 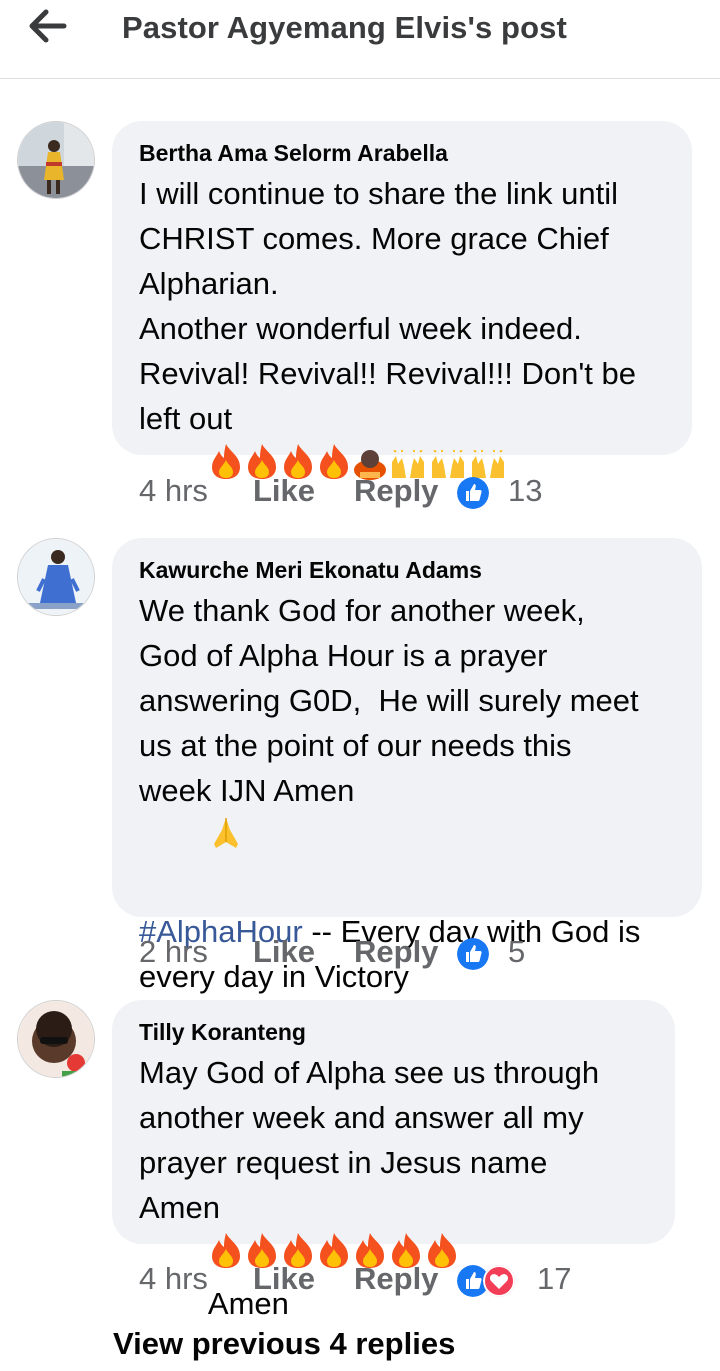 What do you see at coordinates (499, 1281) in the screenshot?
I see `love-reaction-icon` at bounding box center [499, 1281].